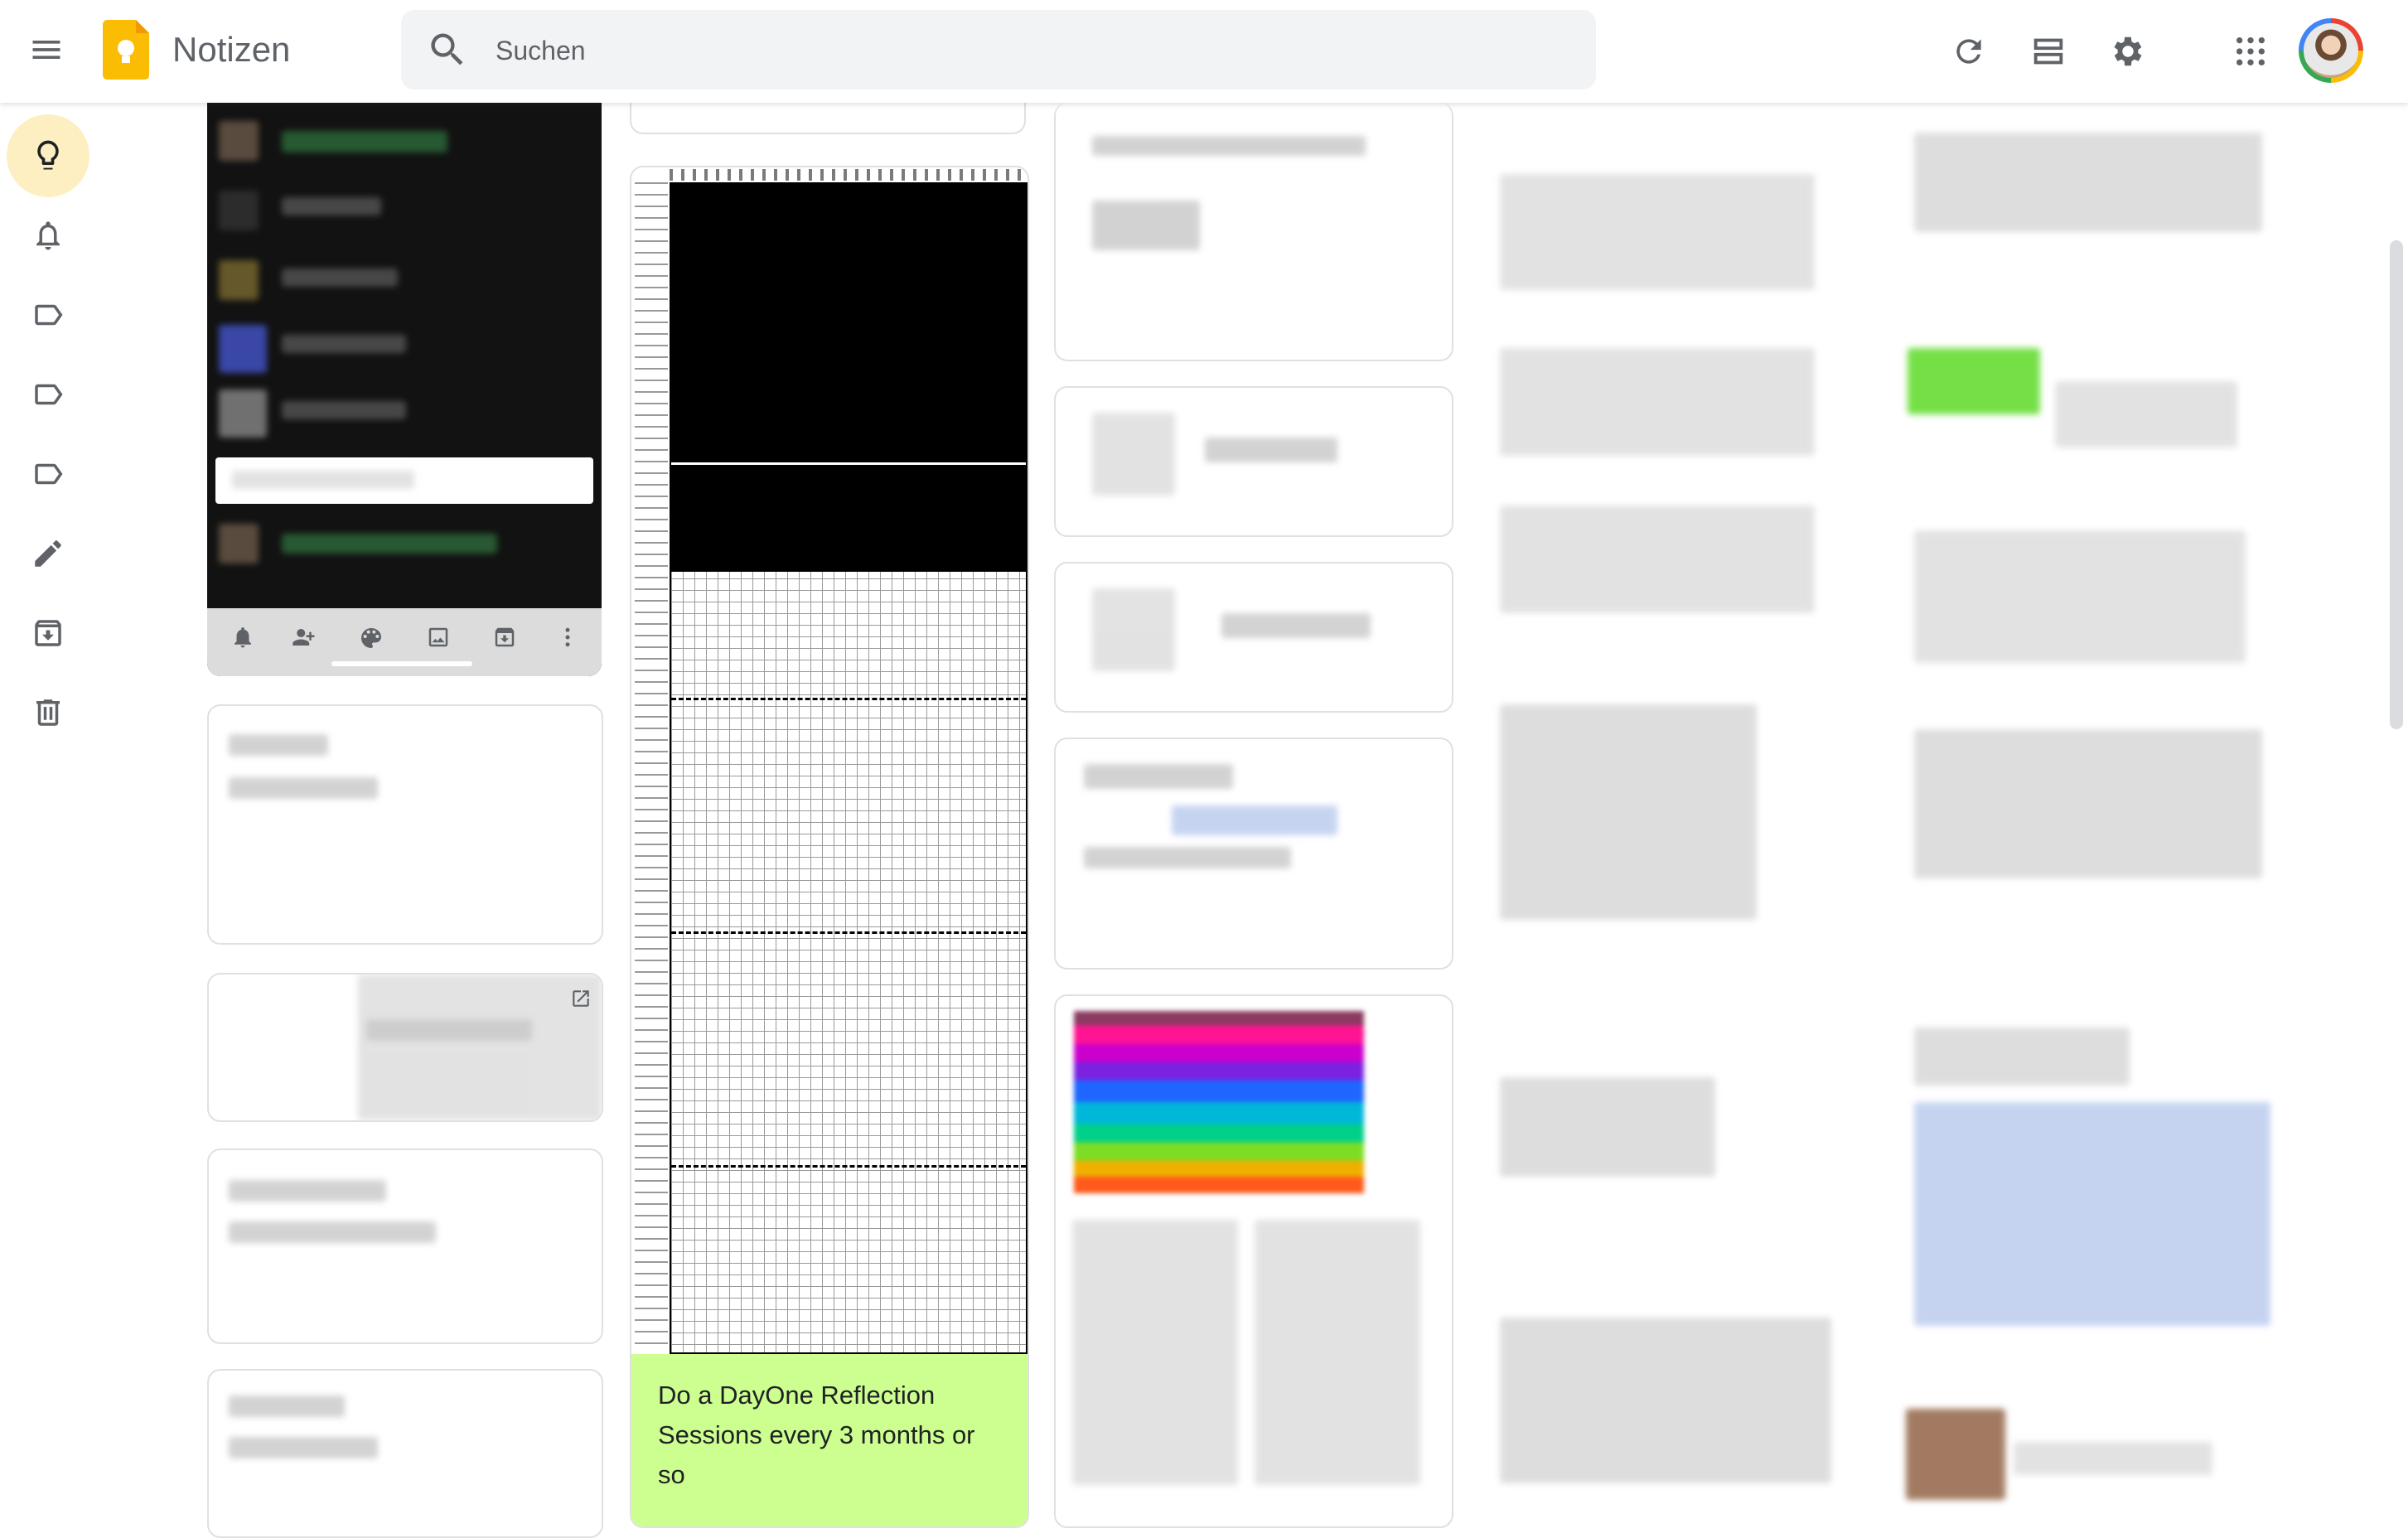 The width and height of the screenshot is (2408, 1538). I want to click on note-card-link, so click(405, 1047).